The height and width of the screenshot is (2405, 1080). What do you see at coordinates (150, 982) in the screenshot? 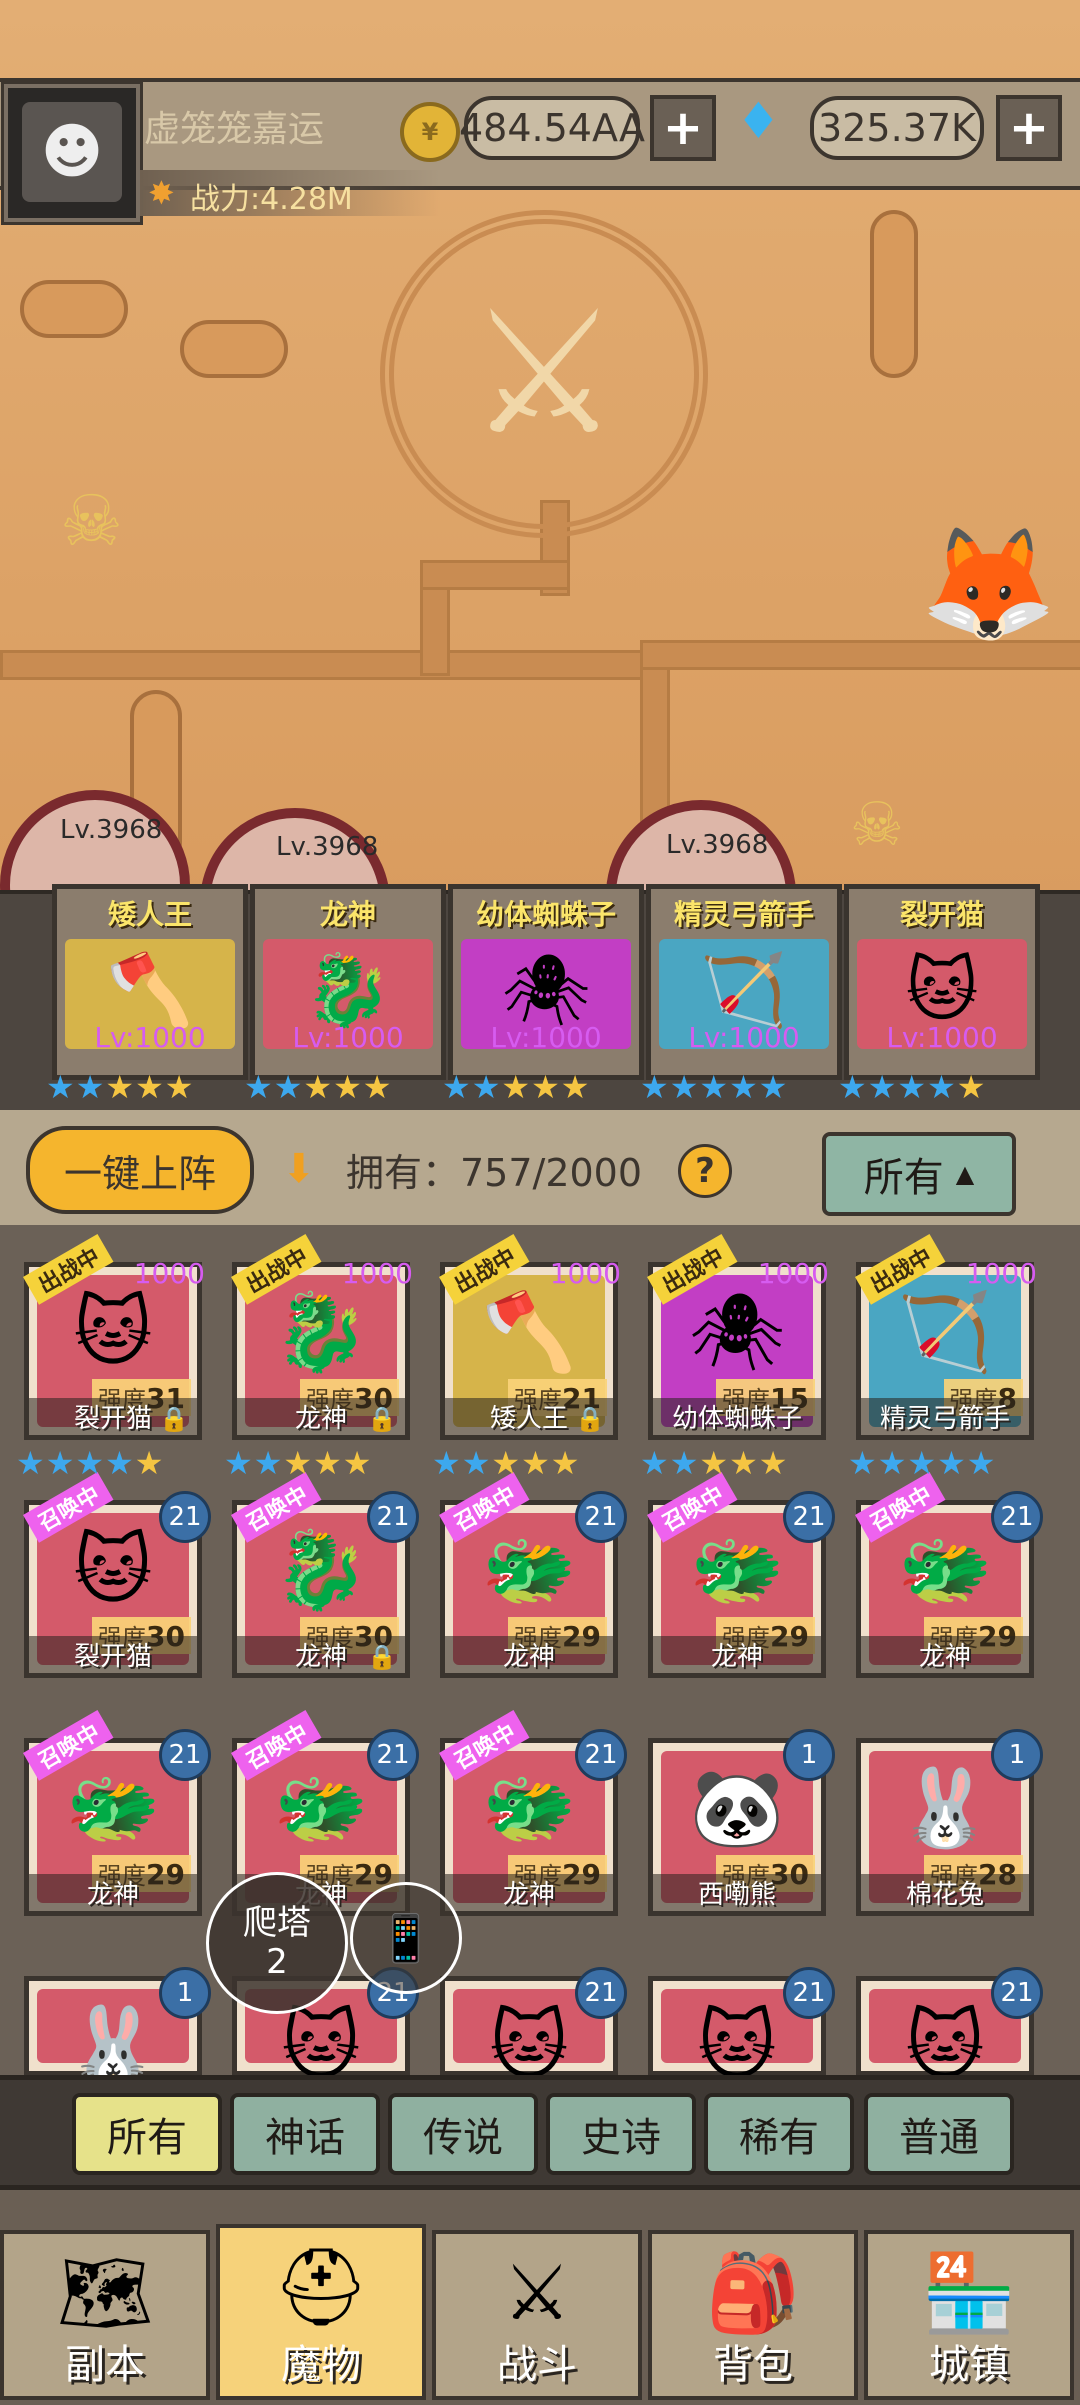
I see `team-slot: 🪓 矮人王 Lv:1000` at bounding box center [150, 982].